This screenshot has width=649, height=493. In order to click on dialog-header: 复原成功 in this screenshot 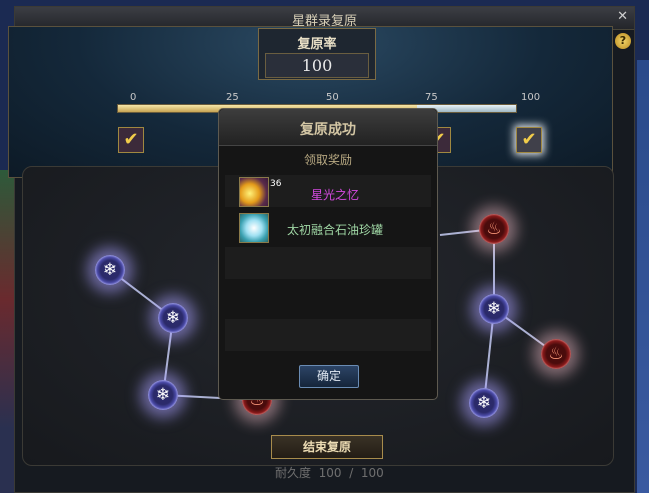, I will do `click(328, 127)`.